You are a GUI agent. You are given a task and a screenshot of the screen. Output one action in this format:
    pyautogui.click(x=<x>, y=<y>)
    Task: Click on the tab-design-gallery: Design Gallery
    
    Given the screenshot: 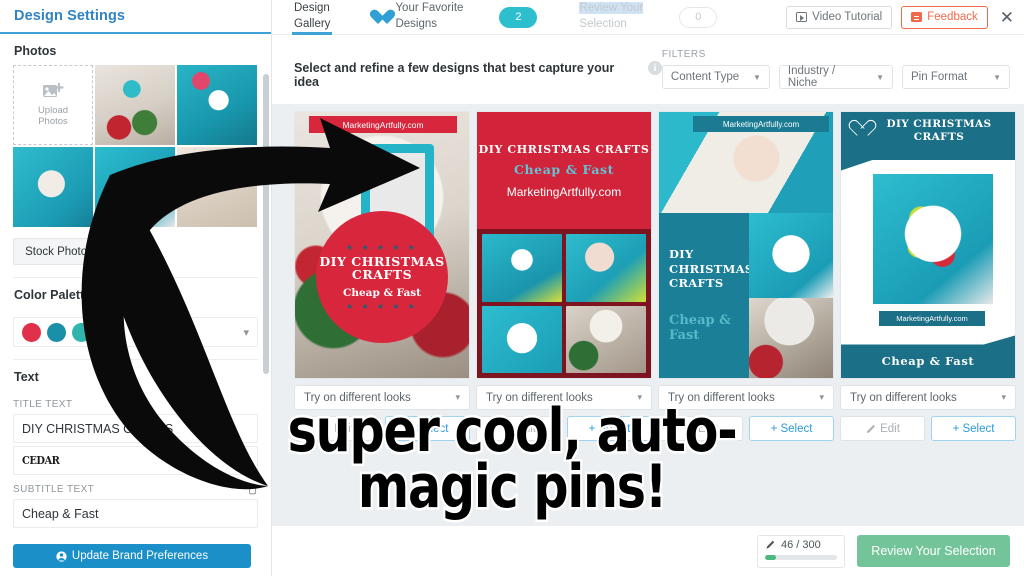 What is the action you would take?
    pyautogui.click(x=312, y=17)
    